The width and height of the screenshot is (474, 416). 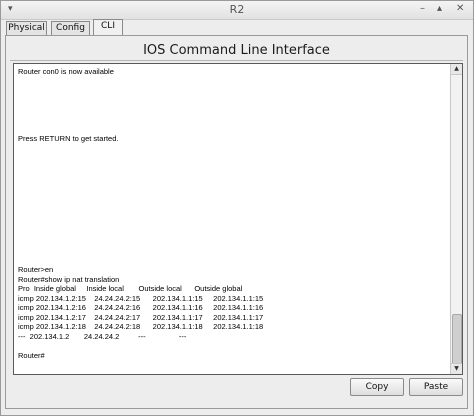 What do you see at coordinates (460, 8) in the screenshot?
I see `close-icon: ✕` at bounding box center [460, 8].